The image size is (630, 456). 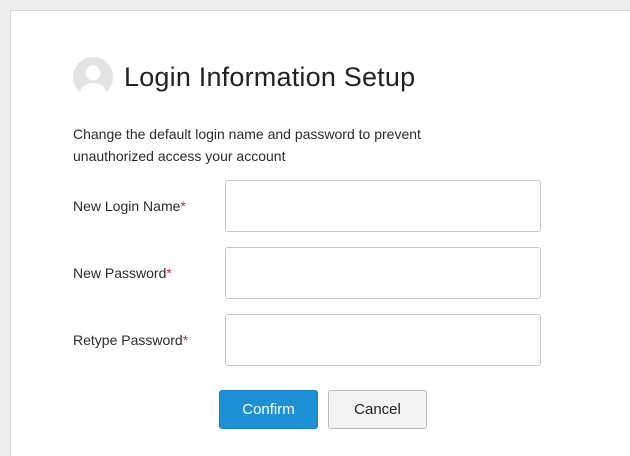 I want to click on retype-password-row: Retype Password*, so click(x=307, y=340).